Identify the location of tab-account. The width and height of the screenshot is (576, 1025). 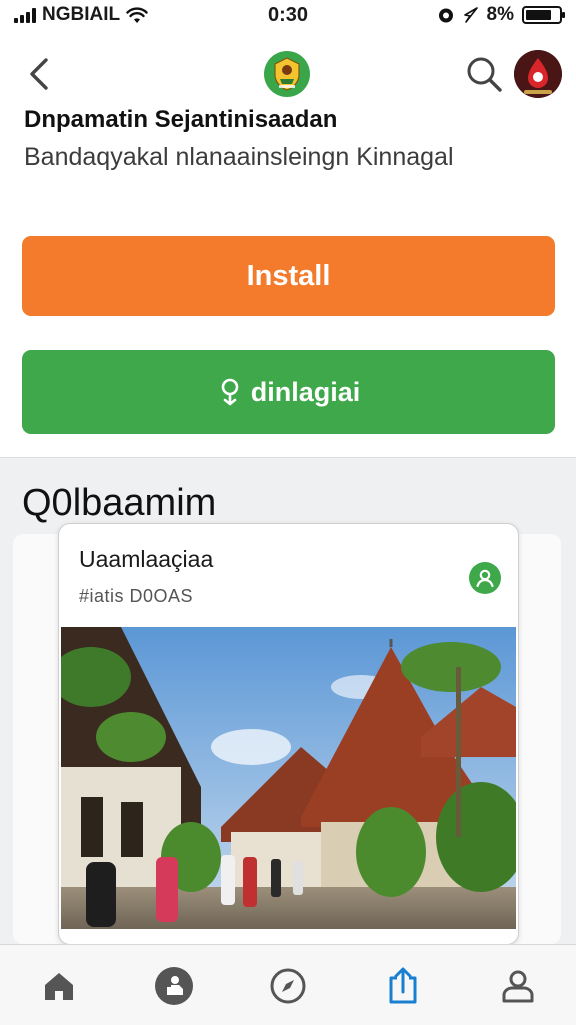
(518, 986).